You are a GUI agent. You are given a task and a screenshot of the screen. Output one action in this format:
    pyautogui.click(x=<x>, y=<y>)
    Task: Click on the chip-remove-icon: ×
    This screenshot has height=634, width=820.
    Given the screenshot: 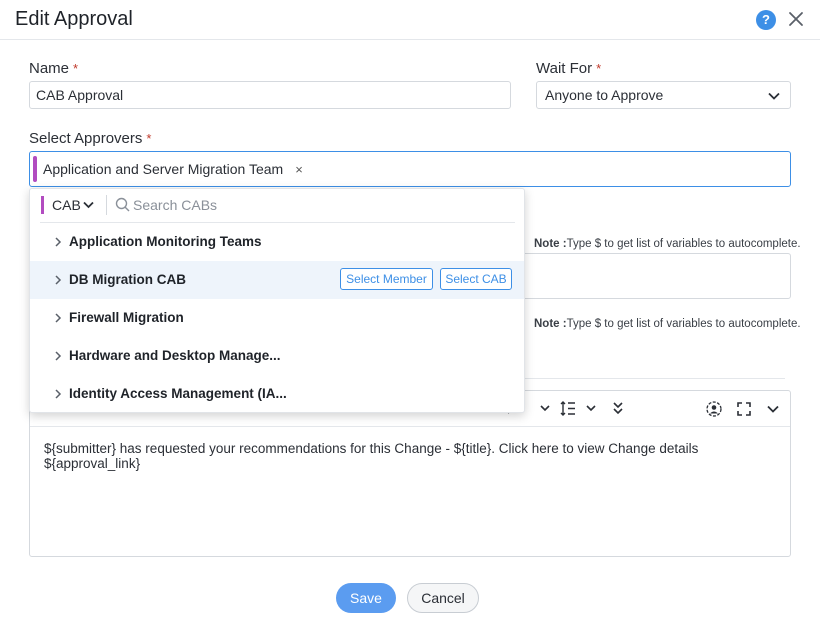 What is the action you would take?
    pyautogui.click(x=299, y=169)
    